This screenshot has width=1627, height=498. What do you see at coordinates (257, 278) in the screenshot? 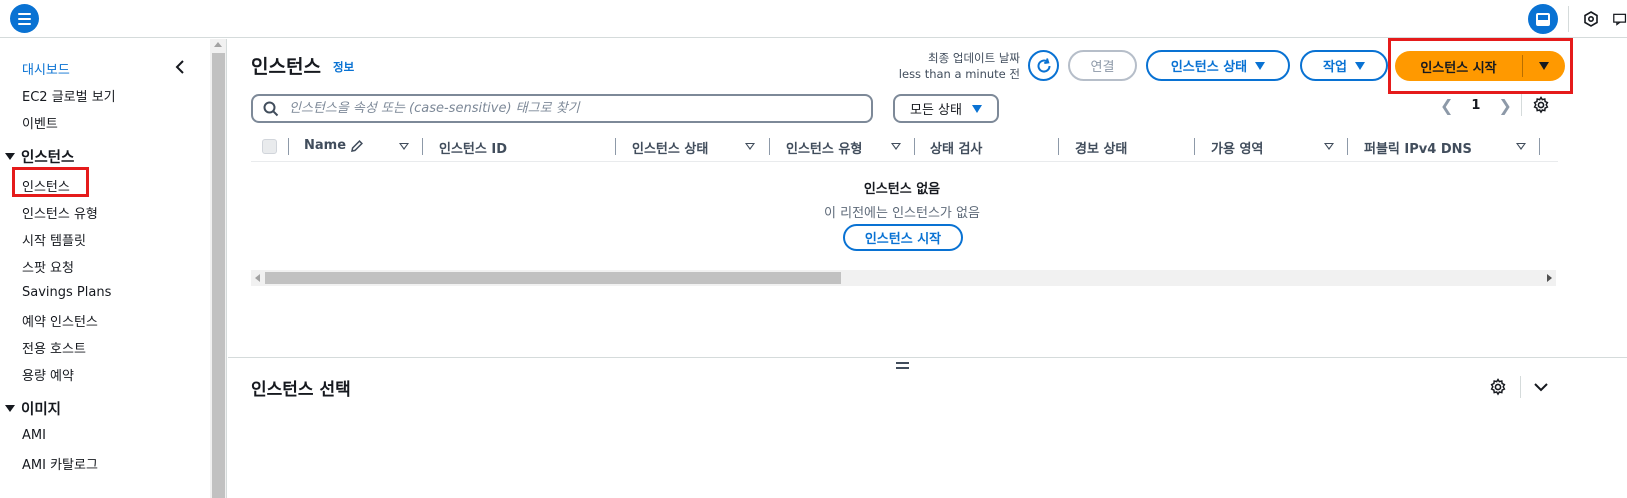
I see `scroll-left-arrow-icon` at bounding box center [257, 278].